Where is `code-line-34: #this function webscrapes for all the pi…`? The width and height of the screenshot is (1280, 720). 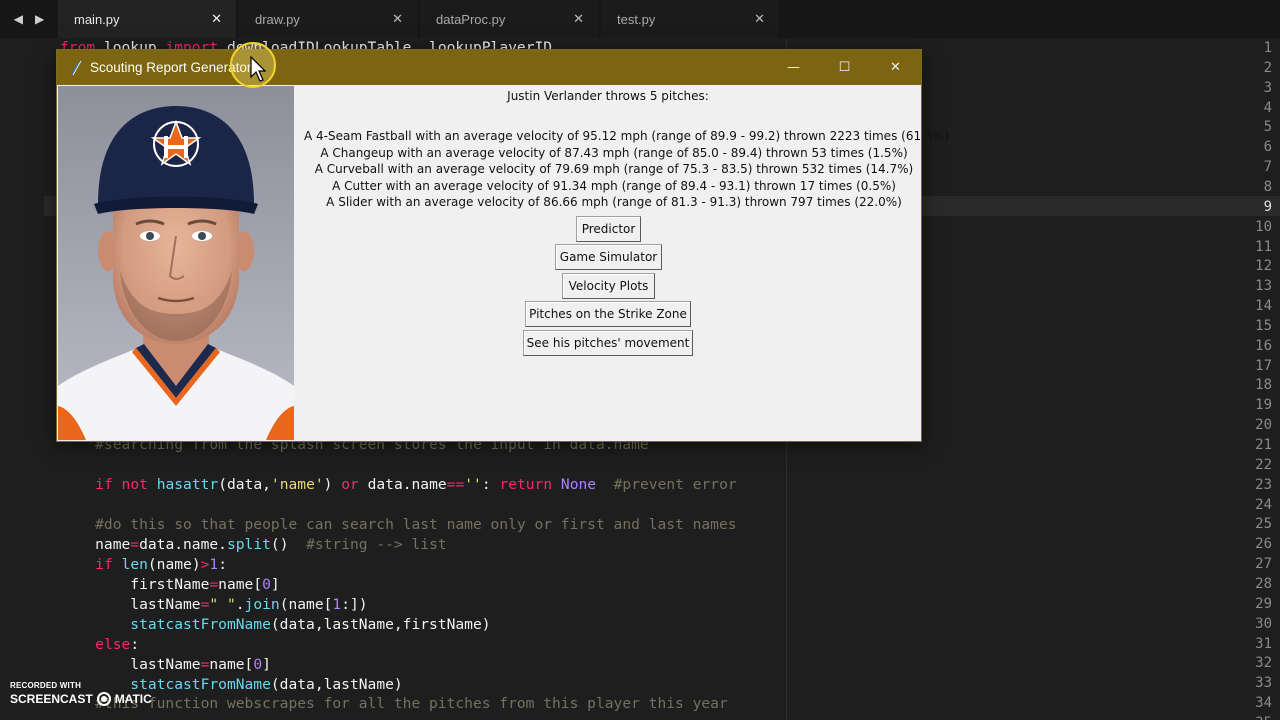
code-line-34: #this function webscrapes for all the pi… is located at coordinates (394, 703).